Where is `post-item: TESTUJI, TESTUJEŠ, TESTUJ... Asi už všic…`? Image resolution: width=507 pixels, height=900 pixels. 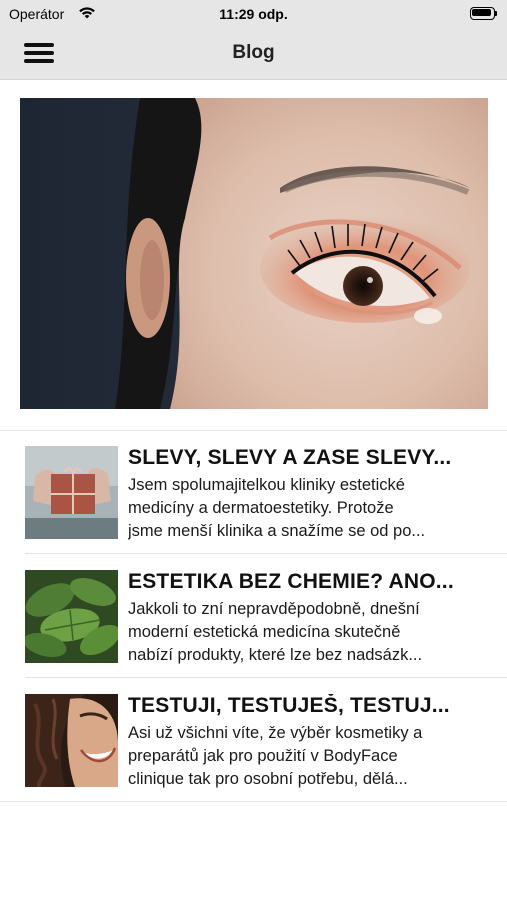
post-item: TESTUJI, TESTUJEŠ, TESTUJ... Asi už všic… is located at coordinates (253, 740).